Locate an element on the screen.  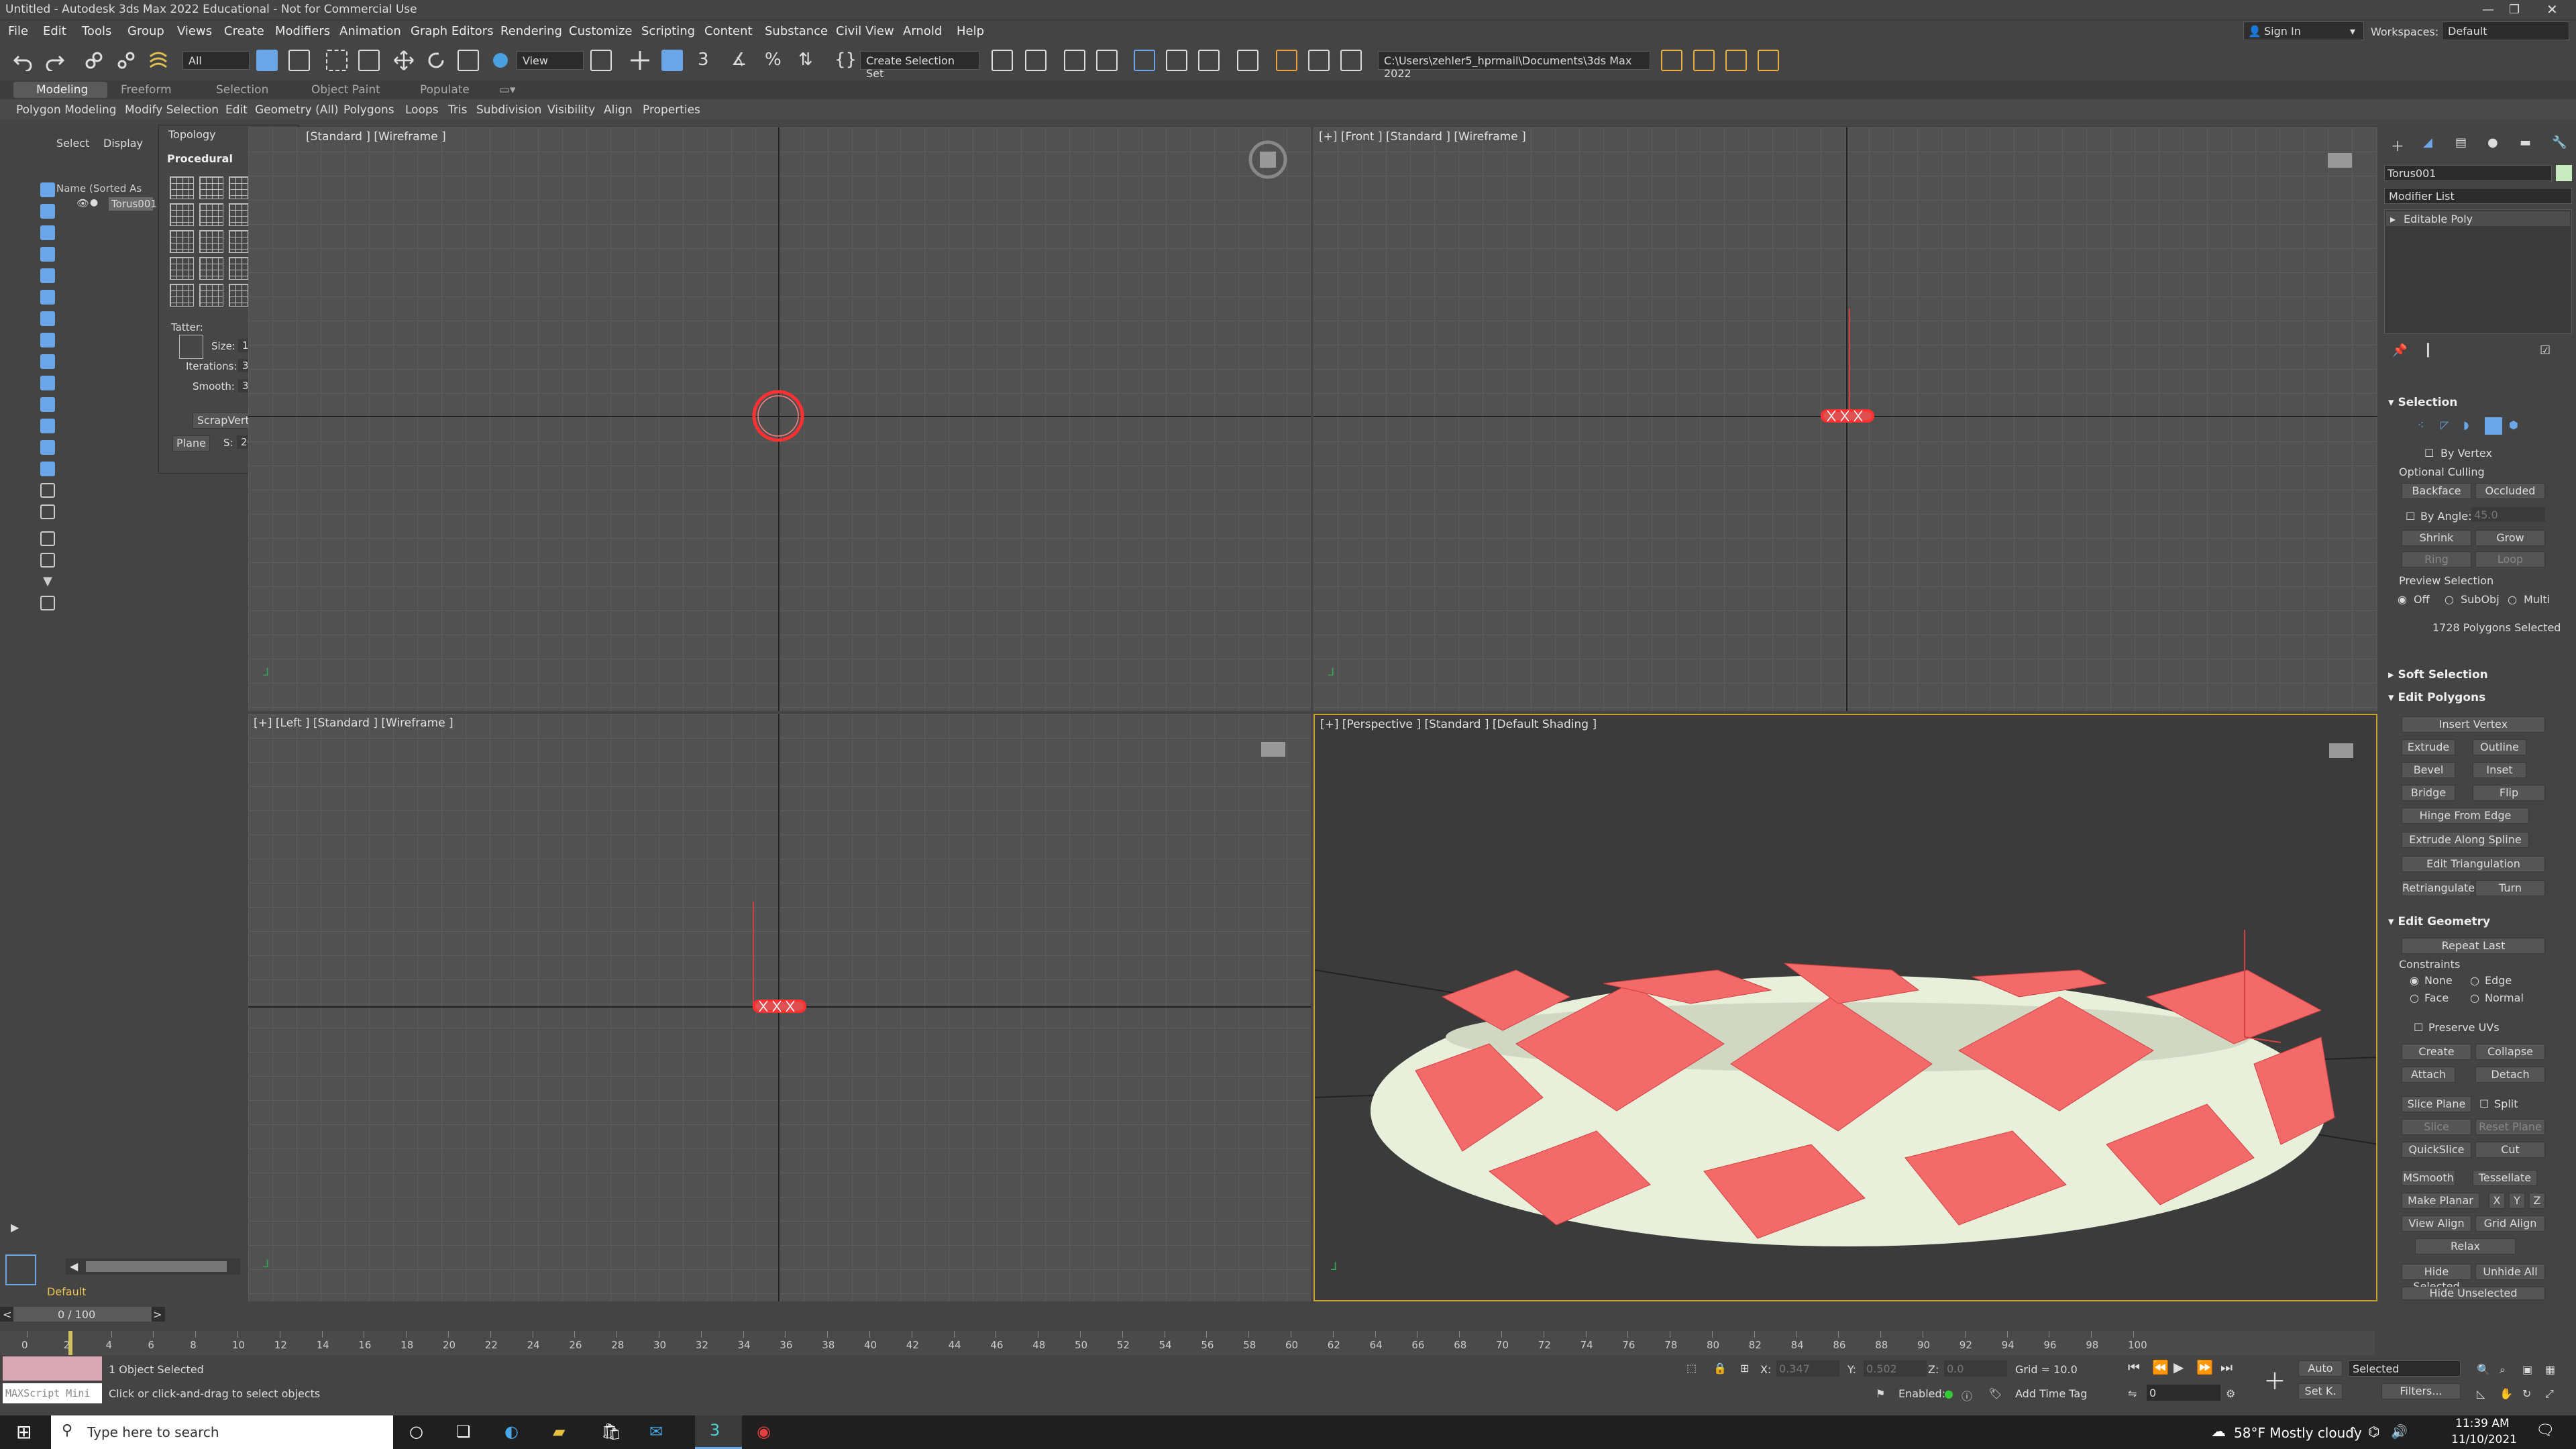
menu-substance: Substance is located at coordinates (796, 31).